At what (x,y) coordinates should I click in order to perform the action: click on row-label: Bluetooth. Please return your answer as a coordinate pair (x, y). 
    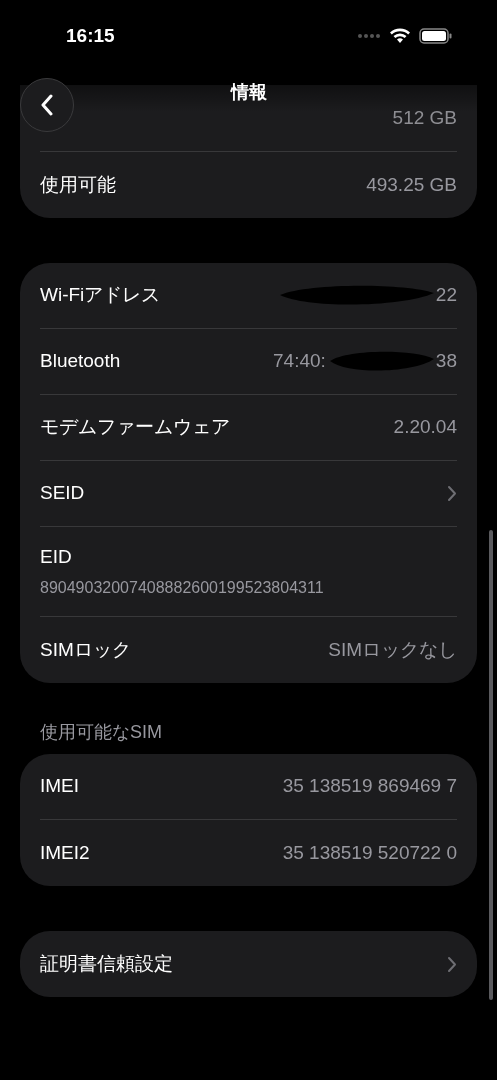
    Looking at the image, I should click on (80, 361).